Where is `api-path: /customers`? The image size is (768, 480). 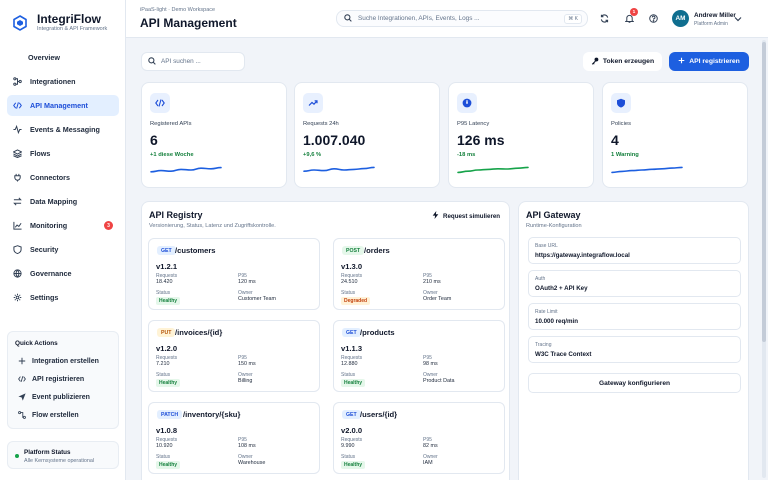 api-path: /customers is located at coordinates (195, 250).